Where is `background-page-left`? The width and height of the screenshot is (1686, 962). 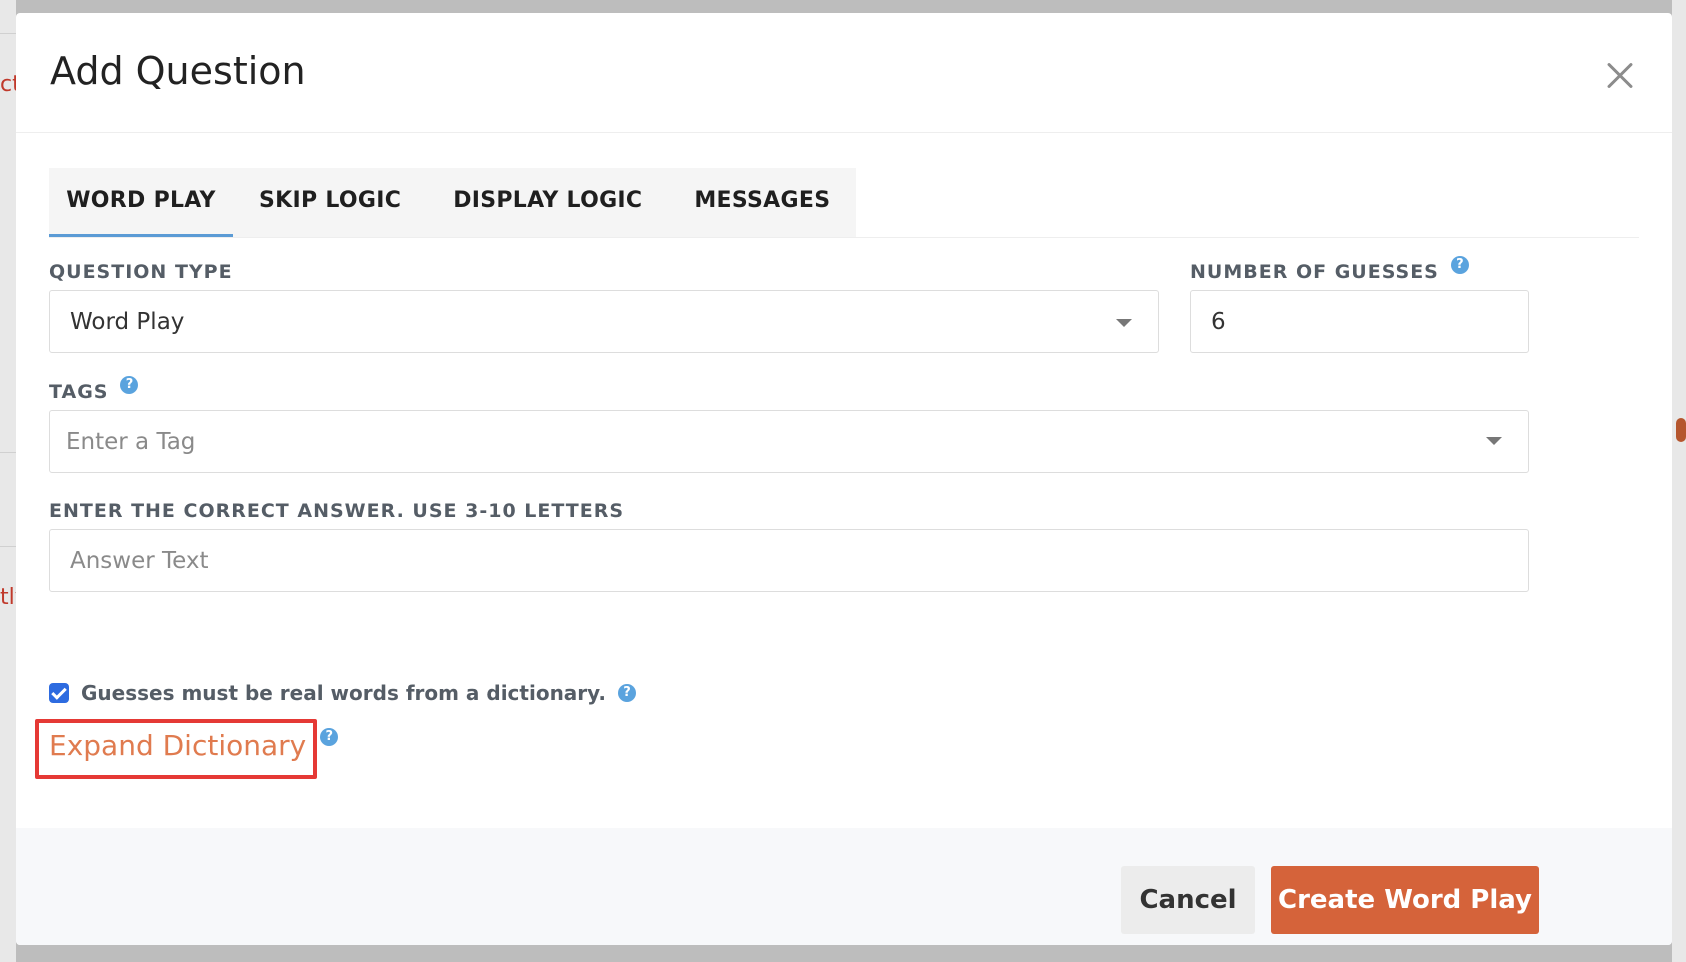
background-page-left is located at coordinates (8, 481).